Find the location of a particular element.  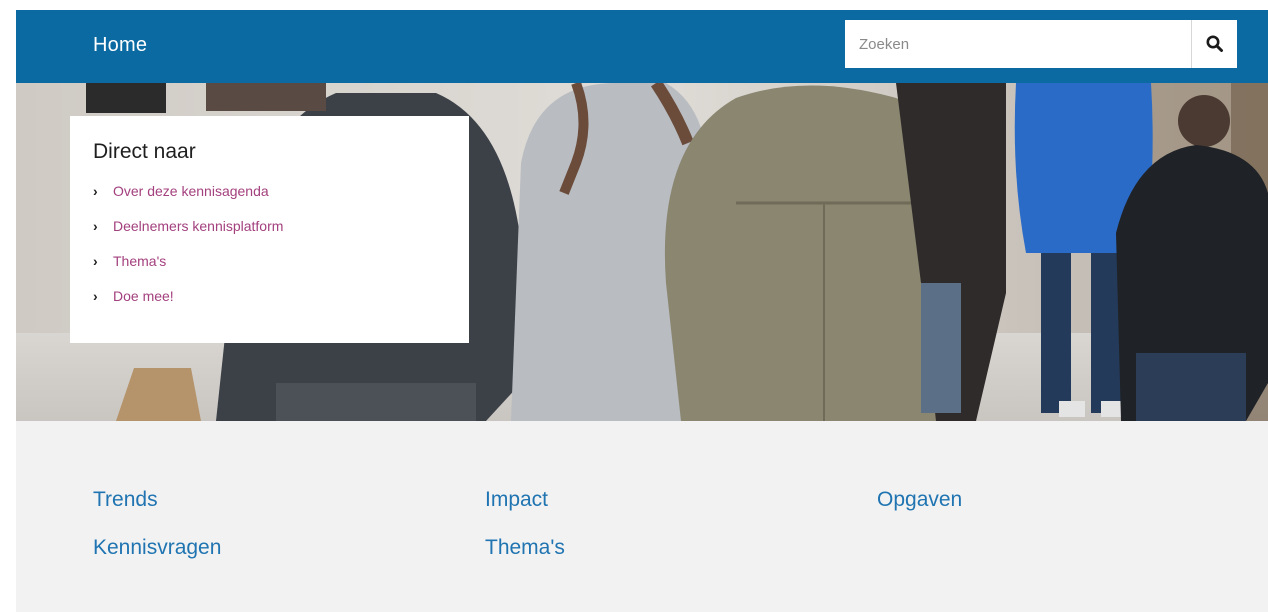

category-link-impact: Impact is located at coordinates (516, 500).